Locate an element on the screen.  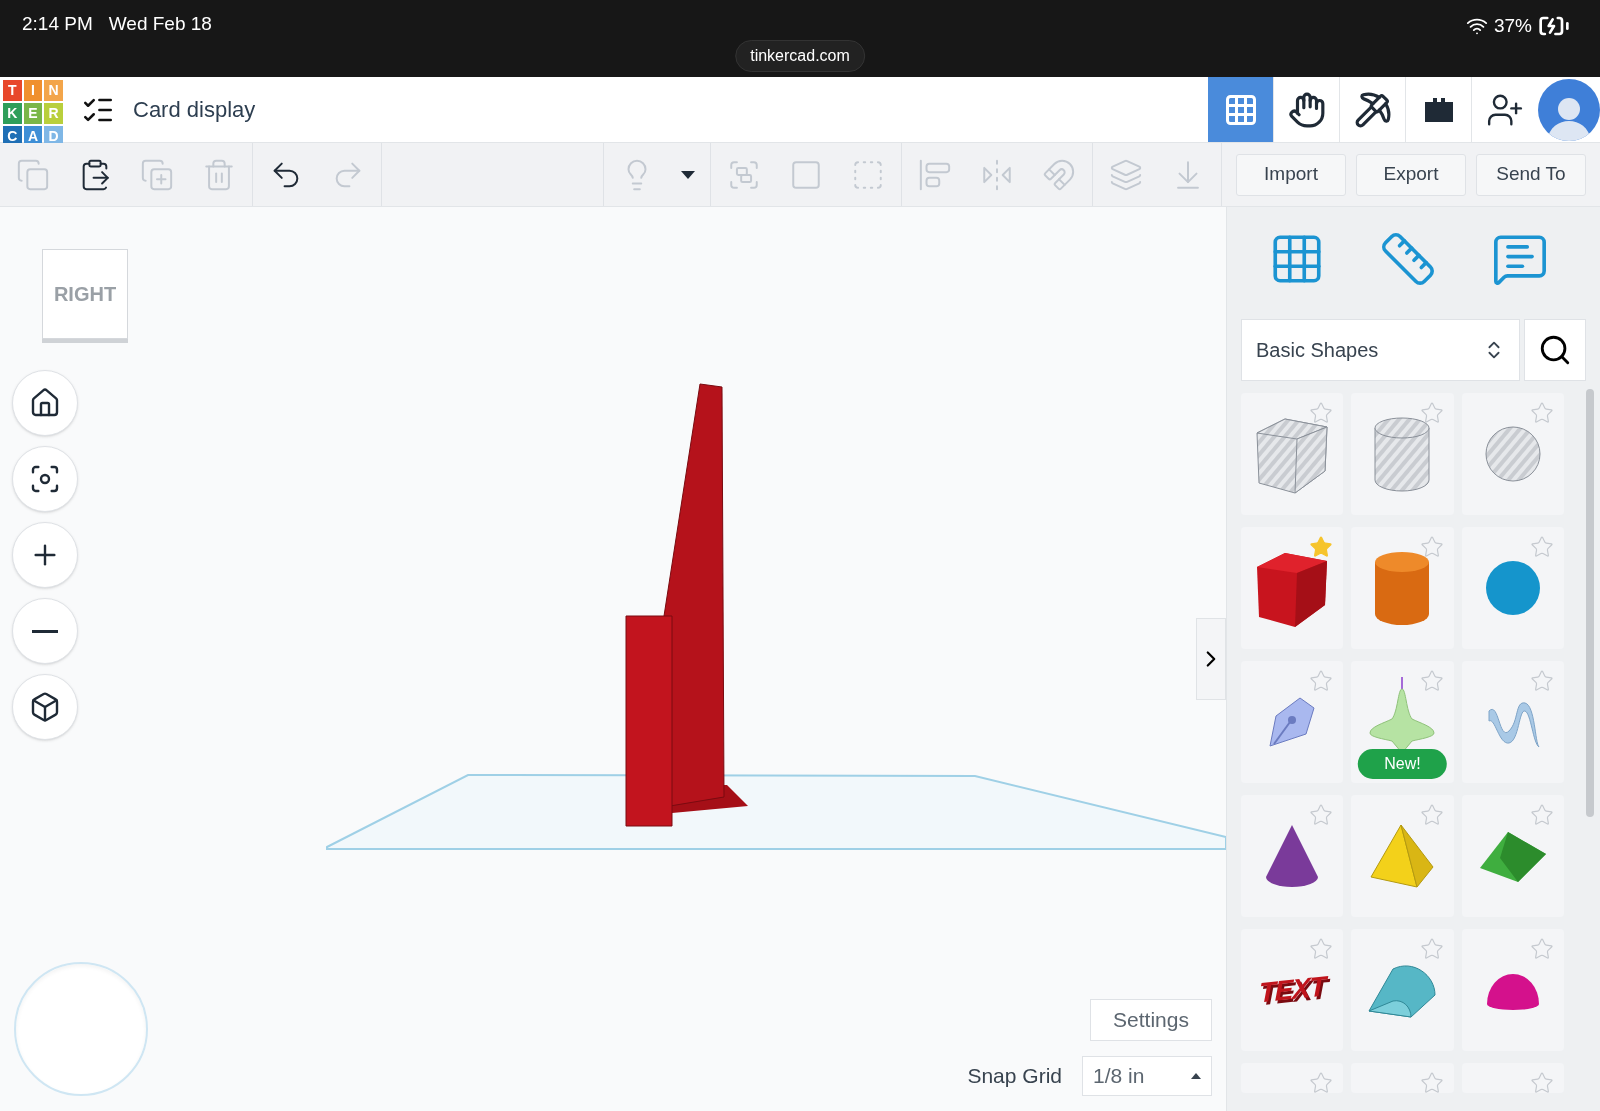
design-title: Card display is located at coordinates (194, 109).